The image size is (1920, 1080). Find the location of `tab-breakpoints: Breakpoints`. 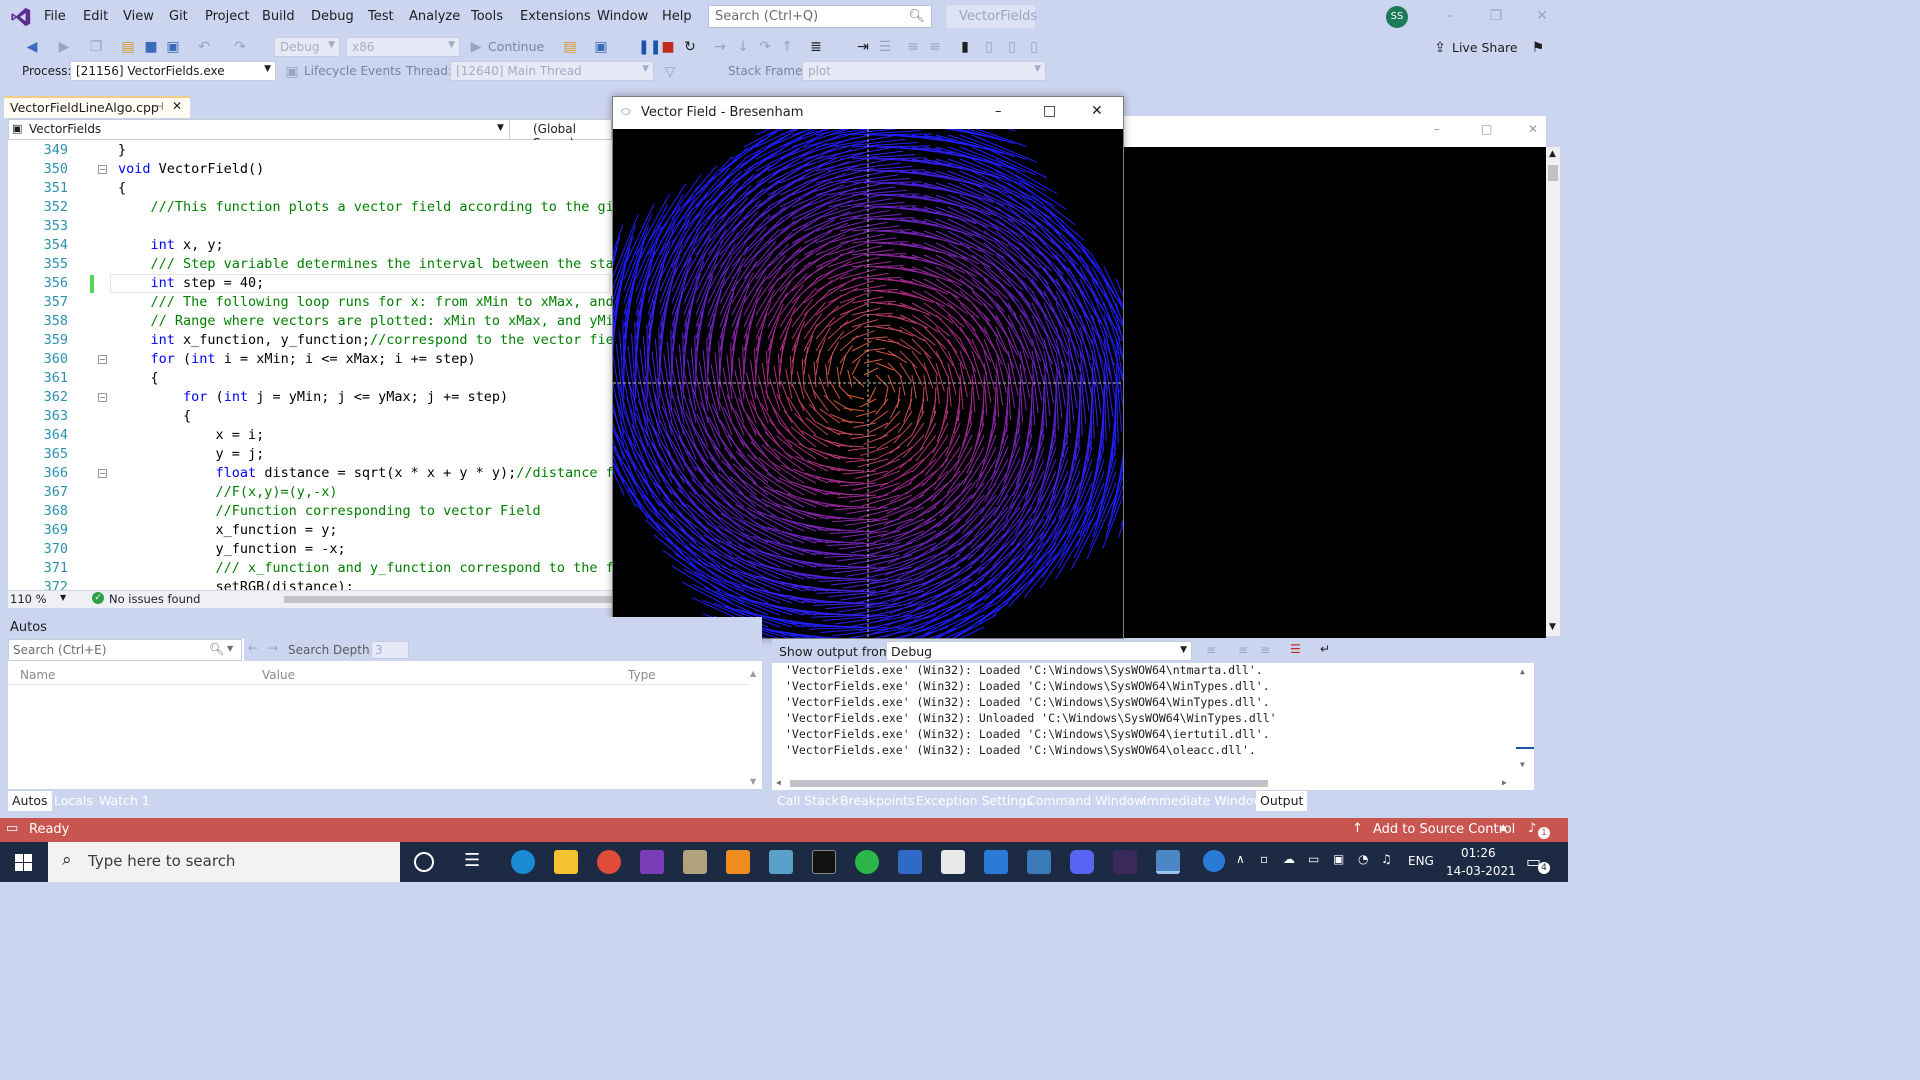

tab-breakpoints: Breakpoints is located at coordinates (877, 801).